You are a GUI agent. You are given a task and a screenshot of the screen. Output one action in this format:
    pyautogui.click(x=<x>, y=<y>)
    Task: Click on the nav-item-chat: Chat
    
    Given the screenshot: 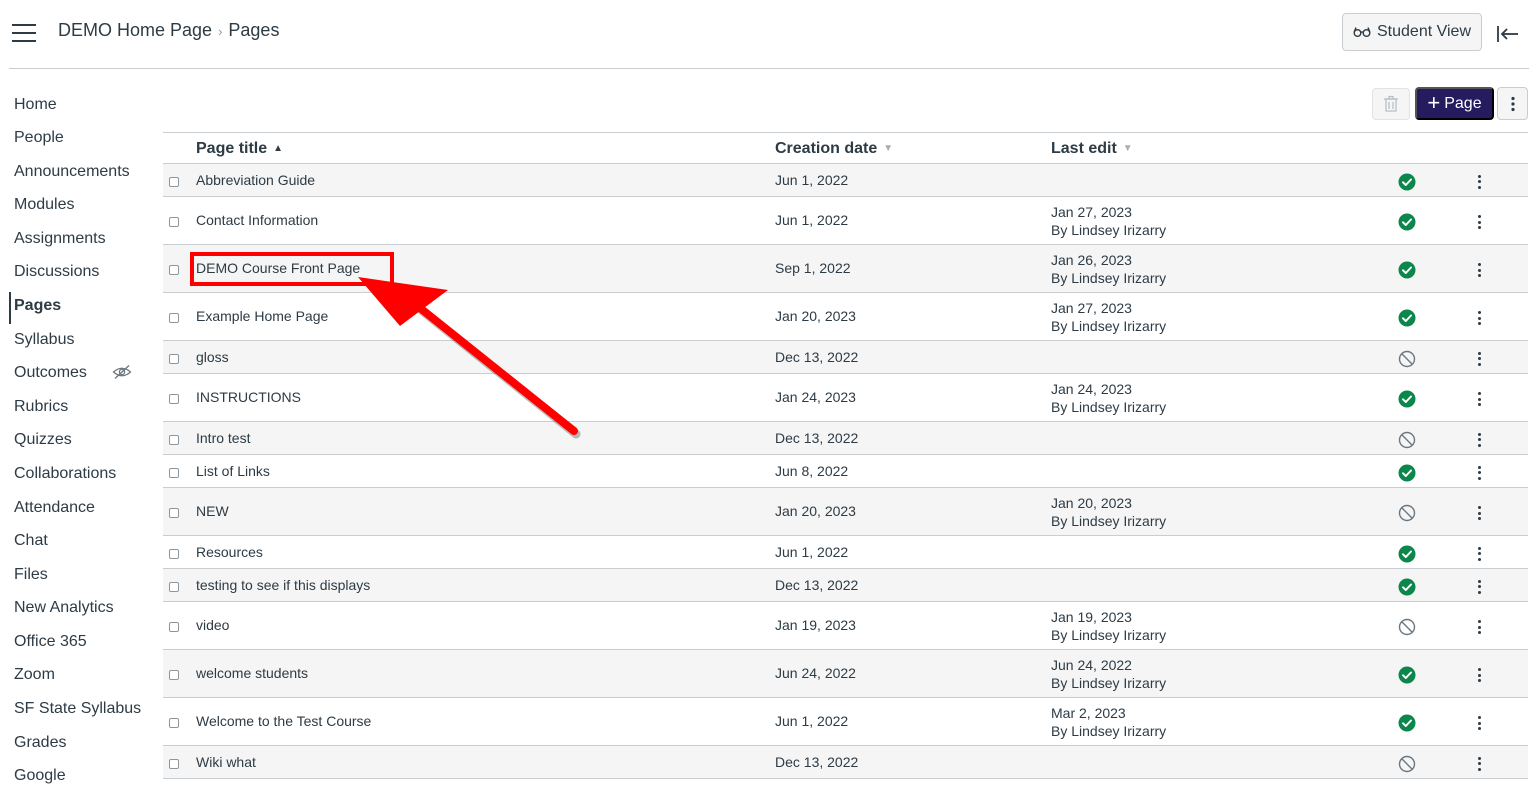 What is the action you would take?
    pyautogui.click(x=31, y=541)
    